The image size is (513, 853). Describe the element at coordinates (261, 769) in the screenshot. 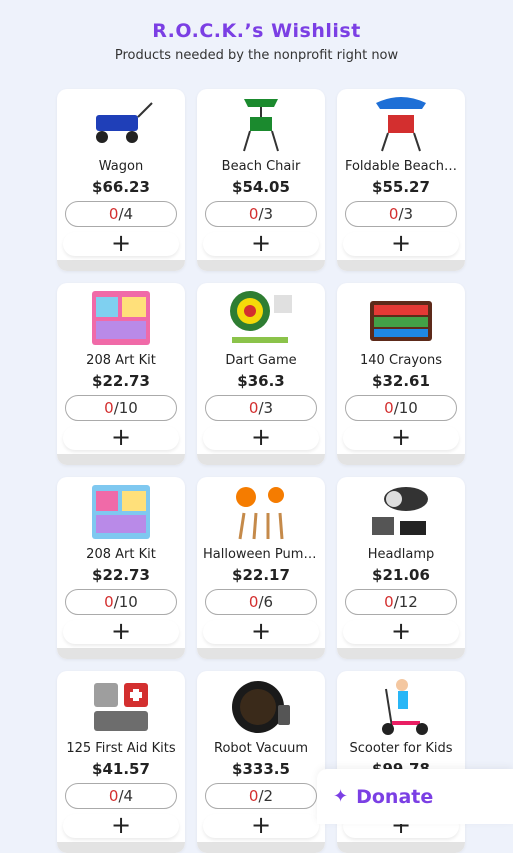

I see `product-price: $333.5` at that location.